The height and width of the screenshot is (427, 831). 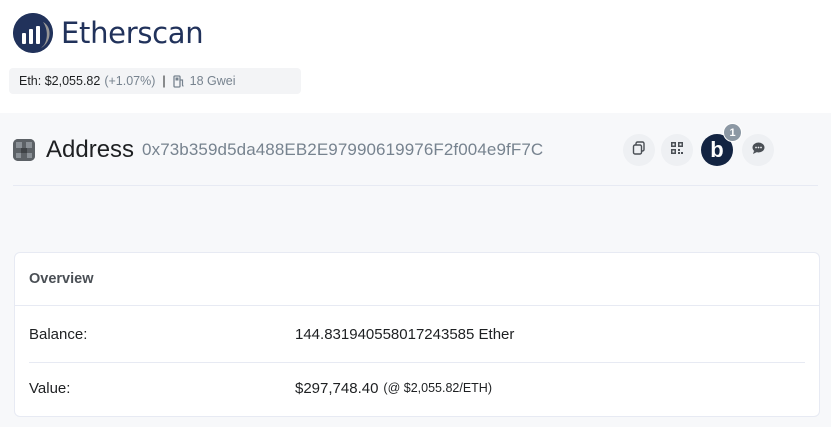 I want to click on page-title: Address, so click(x=90, y=149).